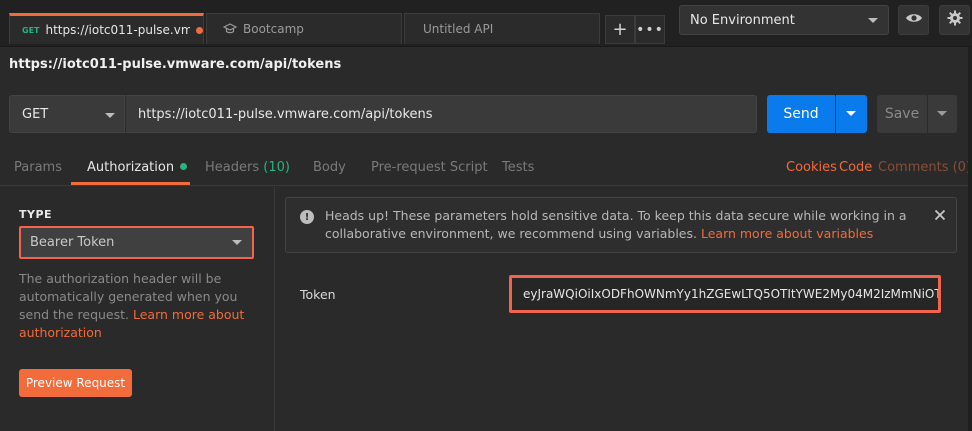  I want to click on tab-method-badge: GET, so click(31, 30).